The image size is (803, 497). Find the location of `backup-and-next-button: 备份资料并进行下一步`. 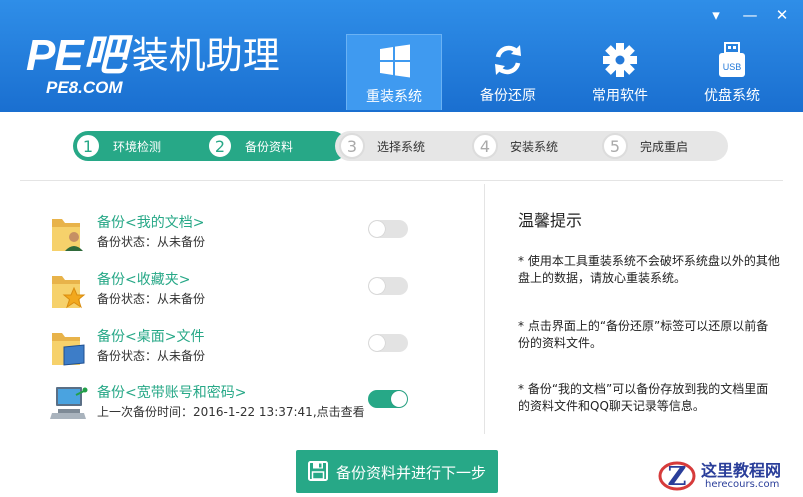

backup-and-next-button: 备份资料并进行下一步 is located at coordinates (397, 471).